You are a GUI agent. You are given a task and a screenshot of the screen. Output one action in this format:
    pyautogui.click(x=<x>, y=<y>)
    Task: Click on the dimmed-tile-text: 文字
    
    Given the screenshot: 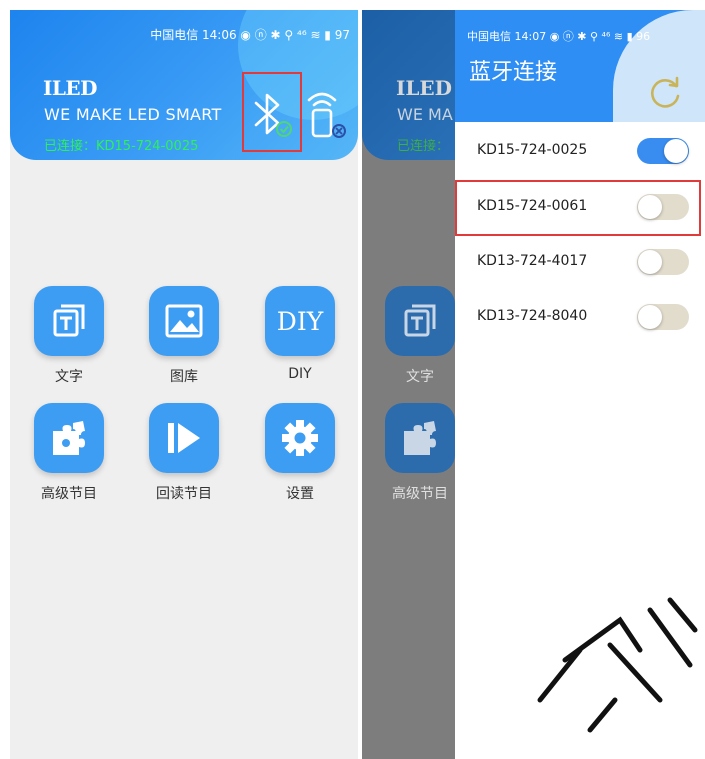 What is the action you would take?
    pyautogui.click(x=420, y=336)
    